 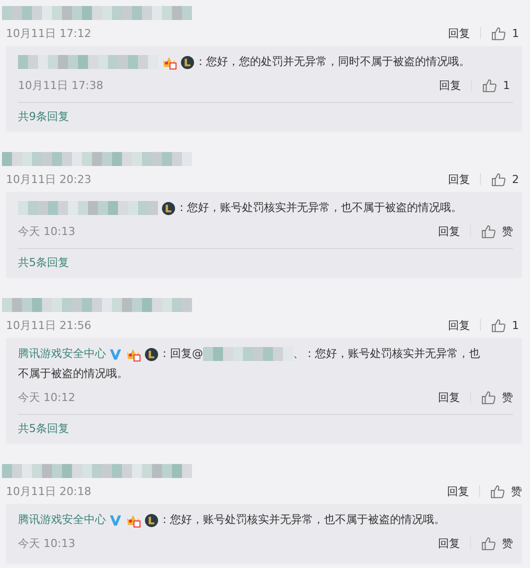 I want to click on reply-text: 不属于被盗的情况哦。, so click(x=73, y=374).